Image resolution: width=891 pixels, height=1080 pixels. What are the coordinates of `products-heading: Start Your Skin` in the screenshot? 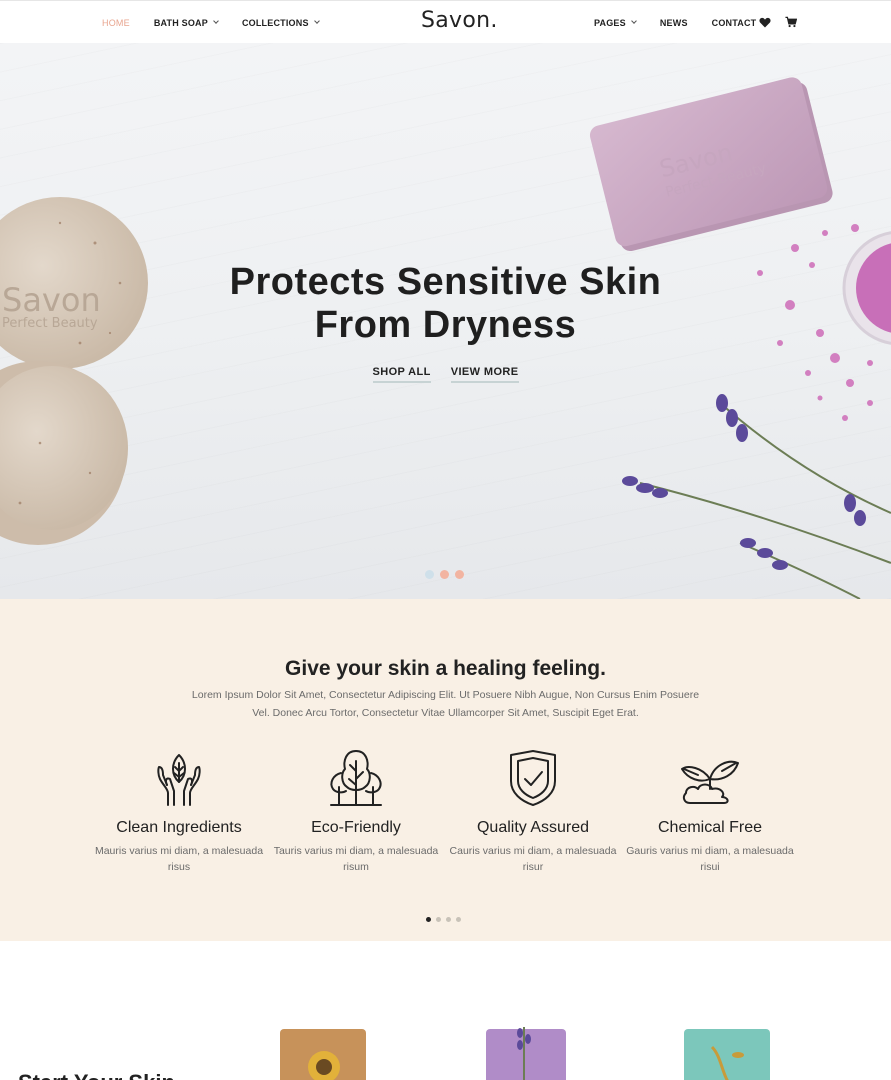 It's located at (96, 1075).